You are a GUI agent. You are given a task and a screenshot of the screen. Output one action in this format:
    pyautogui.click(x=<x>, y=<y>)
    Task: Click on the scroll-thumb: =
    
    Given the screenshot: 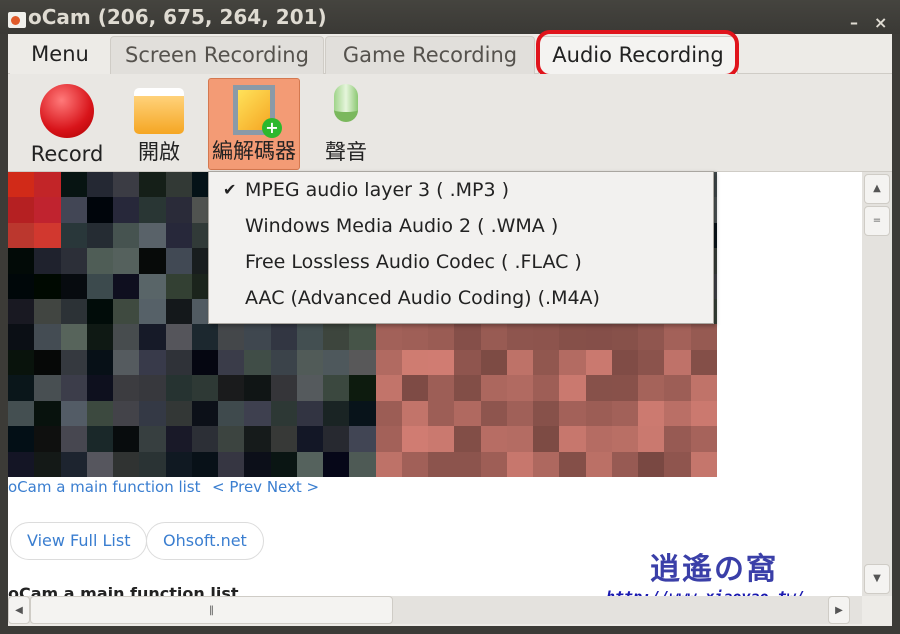 What is the action you would take?
    pyautogui.click(x=877, y=221)
    